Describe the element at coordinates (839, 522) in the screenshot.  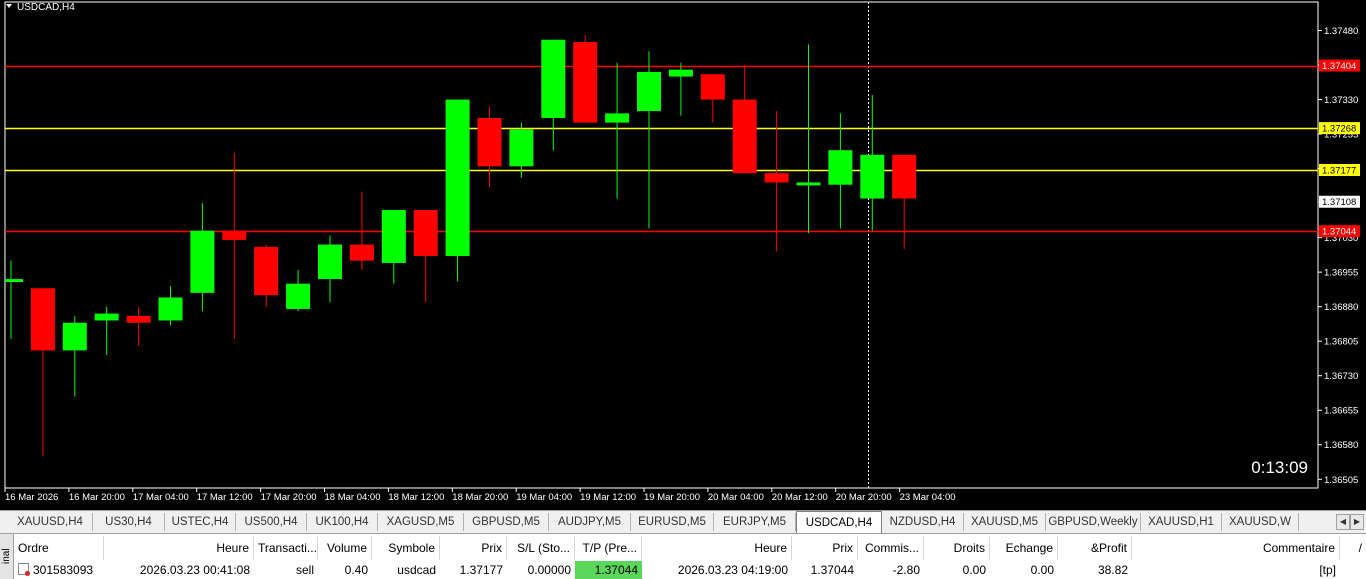
I see `tab-usdcad-h4: USDCAD,H4` at that location.